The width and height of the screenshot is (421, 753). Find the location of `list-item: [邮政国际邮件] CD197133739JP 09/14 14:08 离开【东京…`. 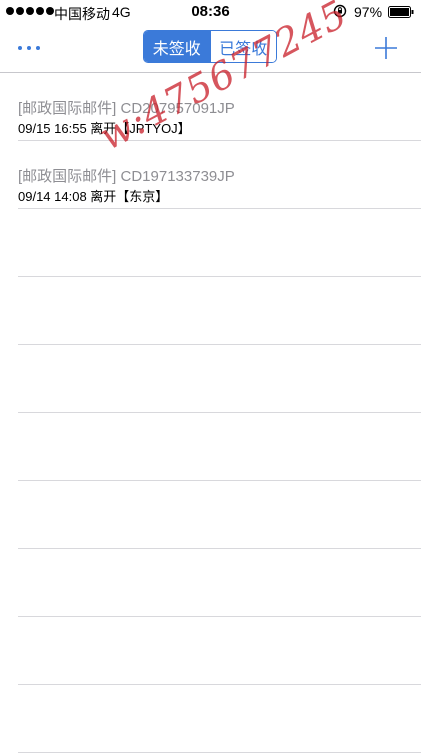

list-item: [邮政国际邮件] CD197133739JP 09/14 14:08 离开【东京… is located at coordinates (219, 175).